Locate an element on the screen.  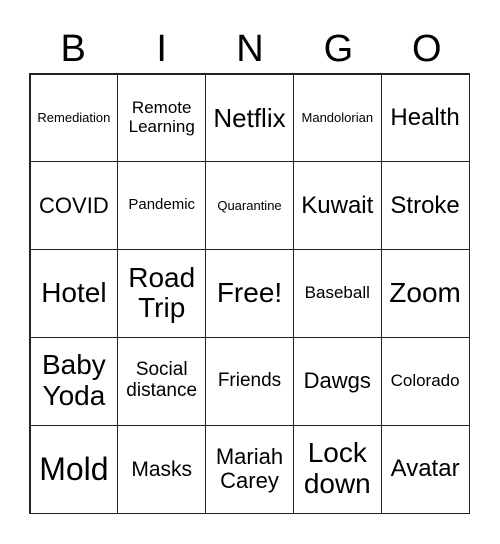
bingo-cell: Hotel is located at coordinates (74, 293).